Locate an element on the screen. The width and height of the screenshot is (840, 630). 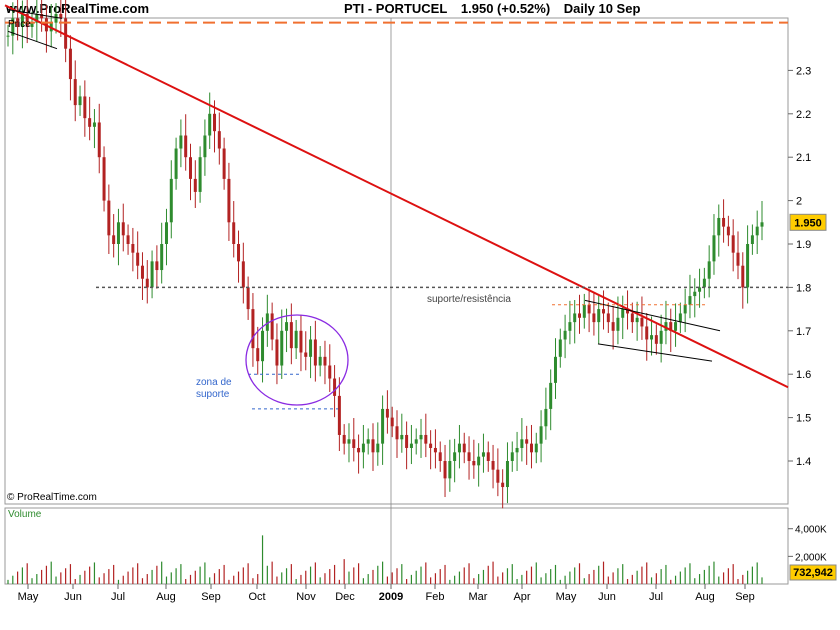
x-tick-label: Dec is located at coordinates (345, 597).